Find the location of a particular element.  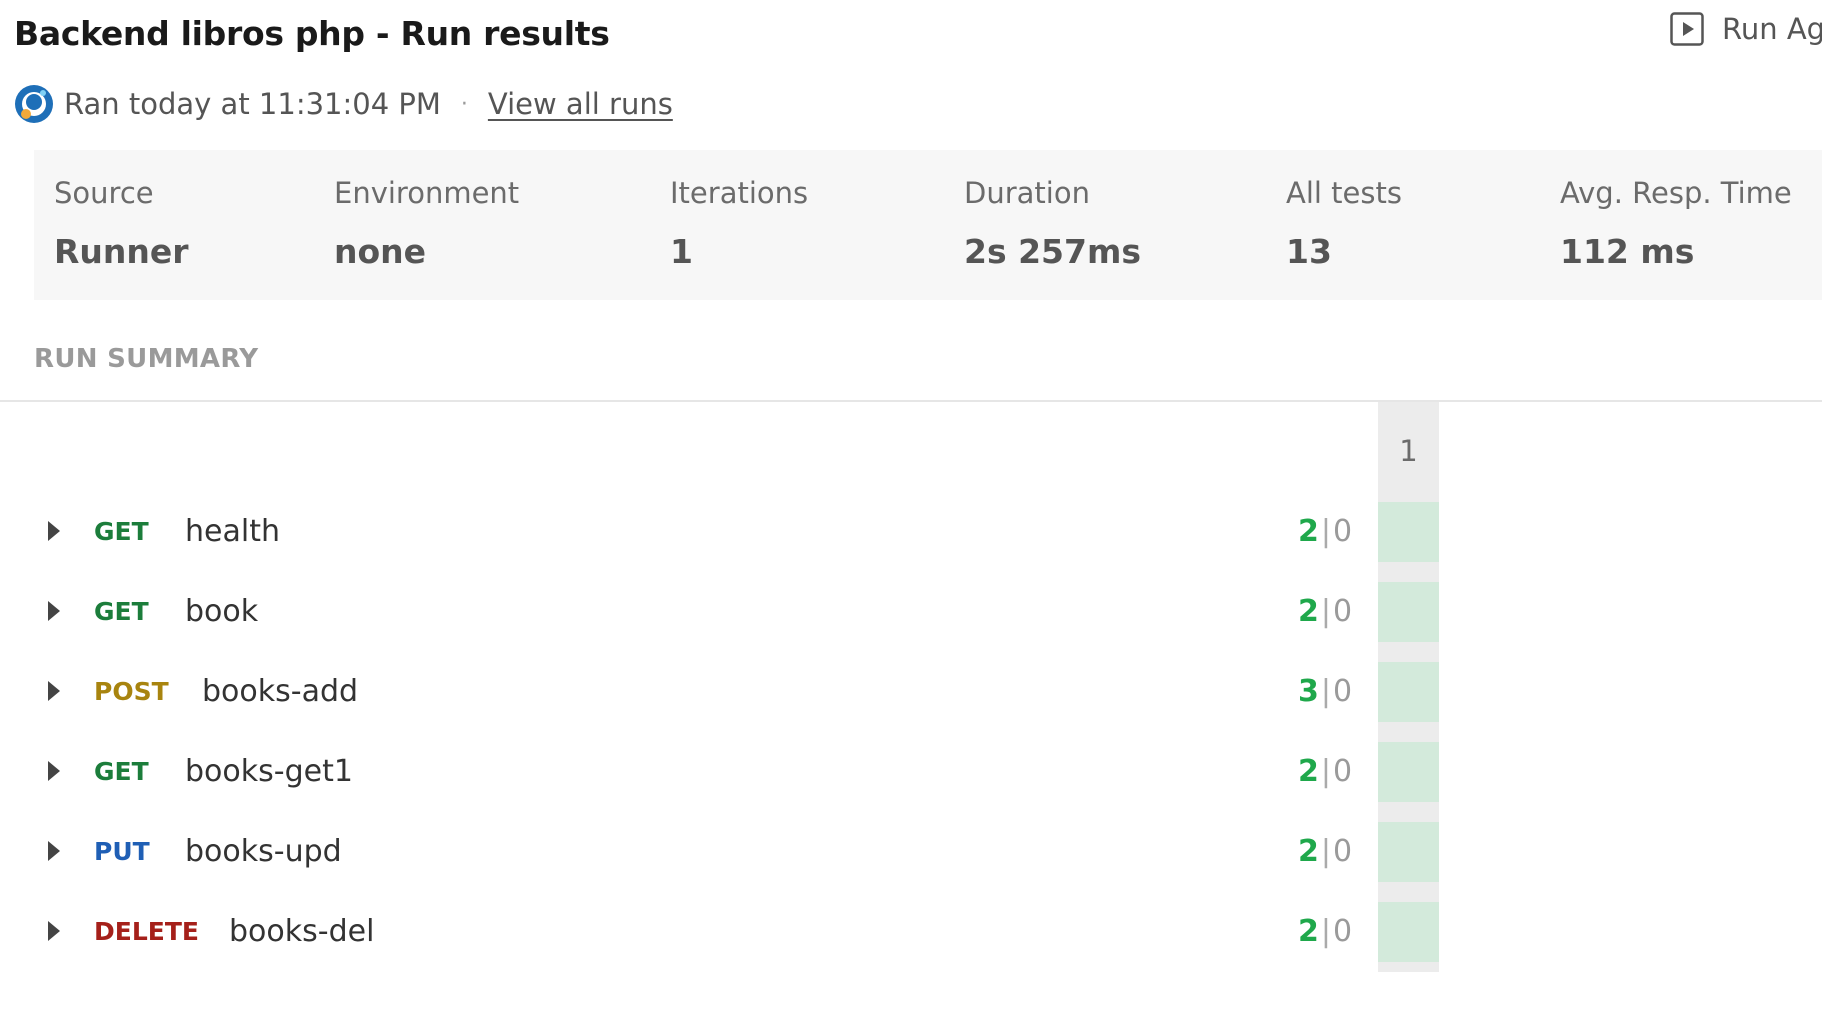

request-name: book is located at coordinates (221, 611).